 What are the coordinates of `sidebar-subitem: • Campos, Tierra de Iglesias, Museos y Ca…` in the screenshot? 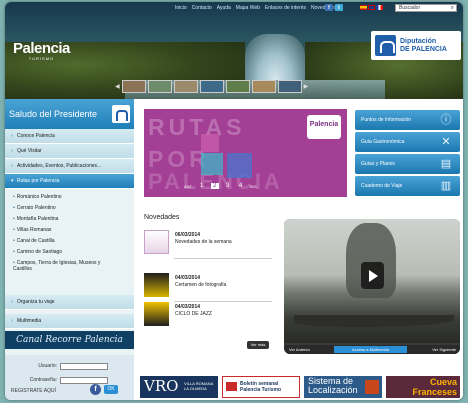 It's located at (60, 265).